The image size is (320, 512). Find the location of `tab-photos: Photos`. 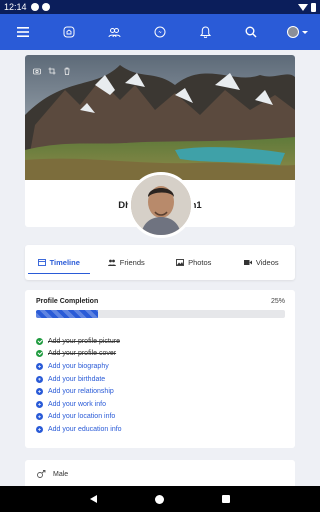

tab-photos: Photos is located at coordinates (194, 262).